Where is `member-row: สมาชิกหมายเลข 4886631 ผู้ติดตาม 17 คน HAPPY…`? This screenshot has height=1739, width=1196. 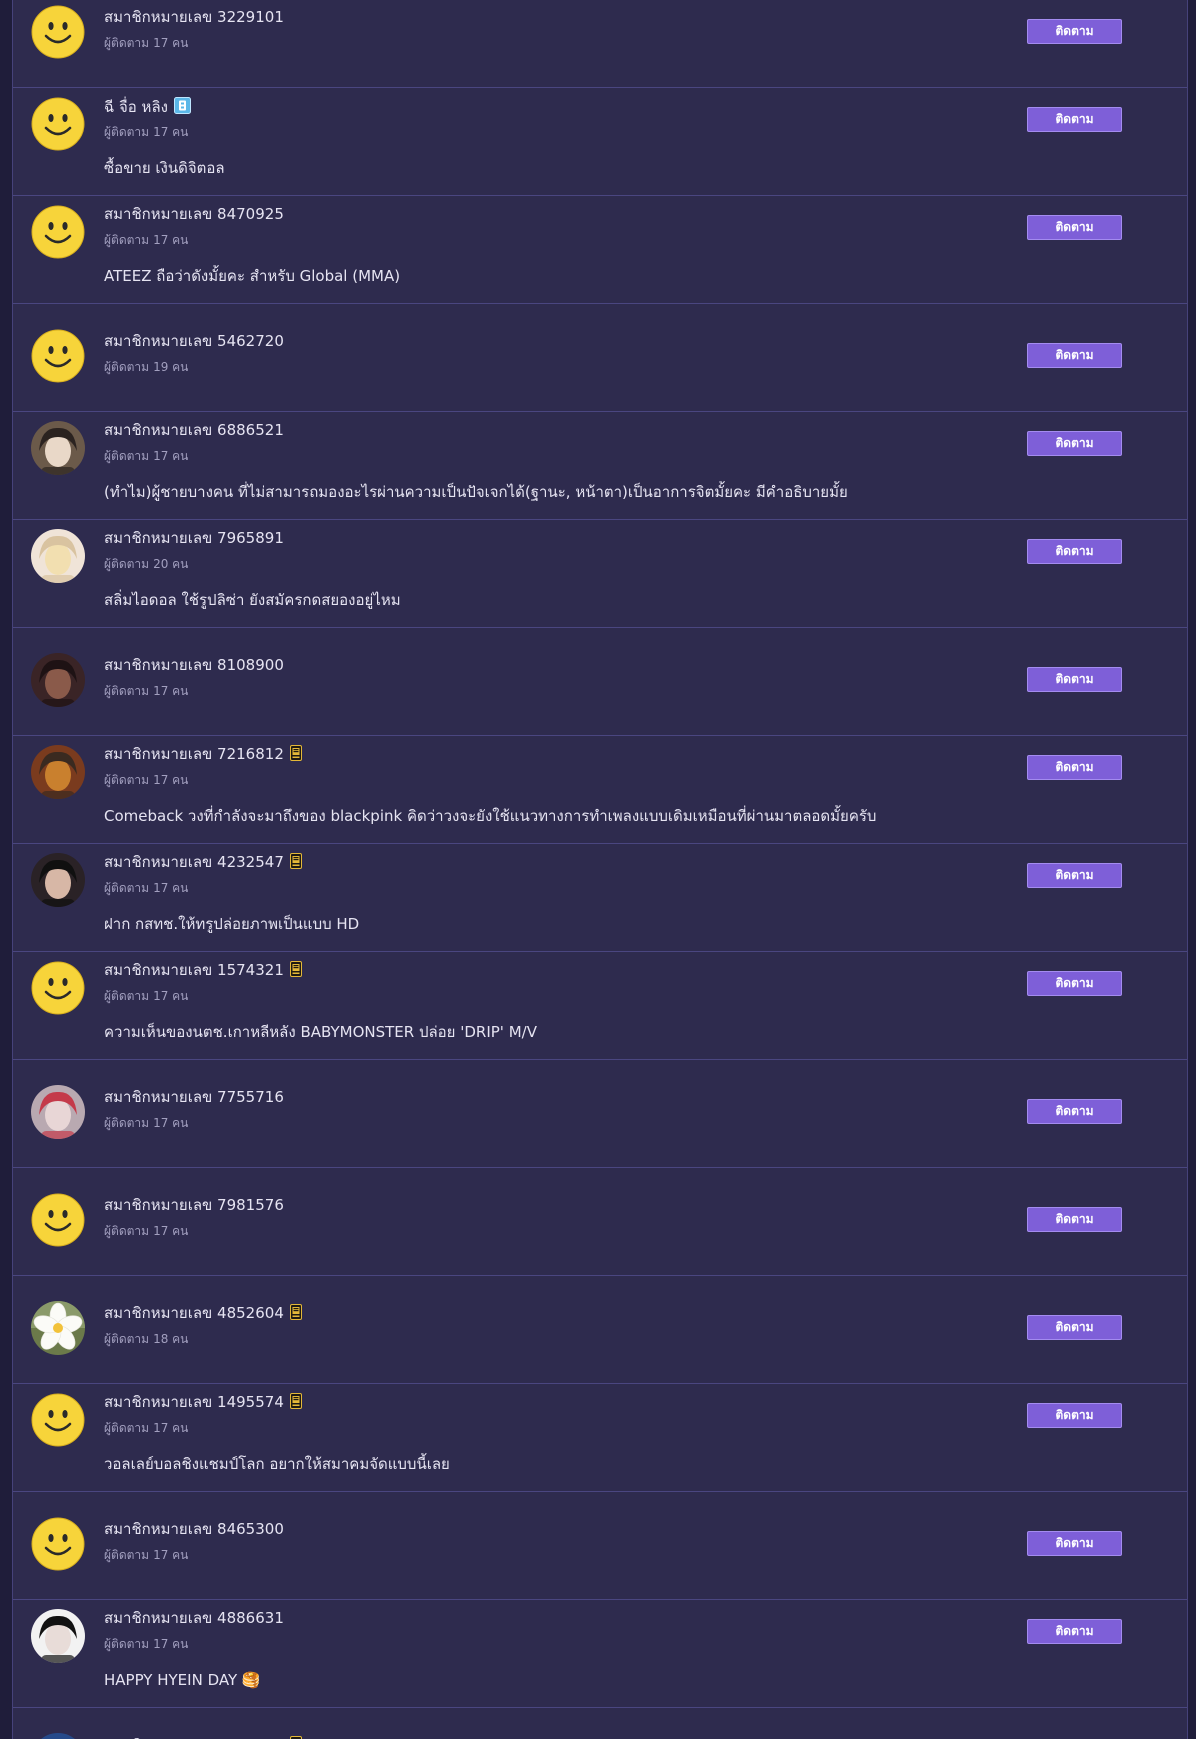
member-row: สมาชิกหมายเลข 4886631 ผู้ติดตาม 17 คน HAPPY… is located at coordinates (600, 1654).